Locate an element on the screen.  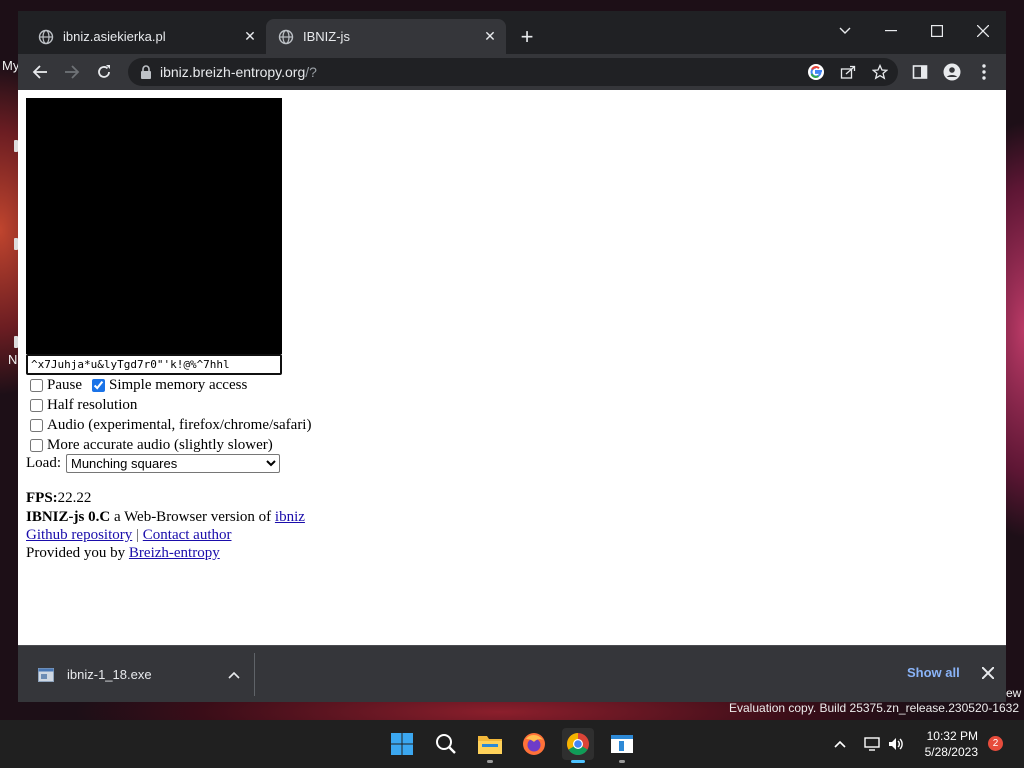
volume-icon is located at coordinates (896, 744).